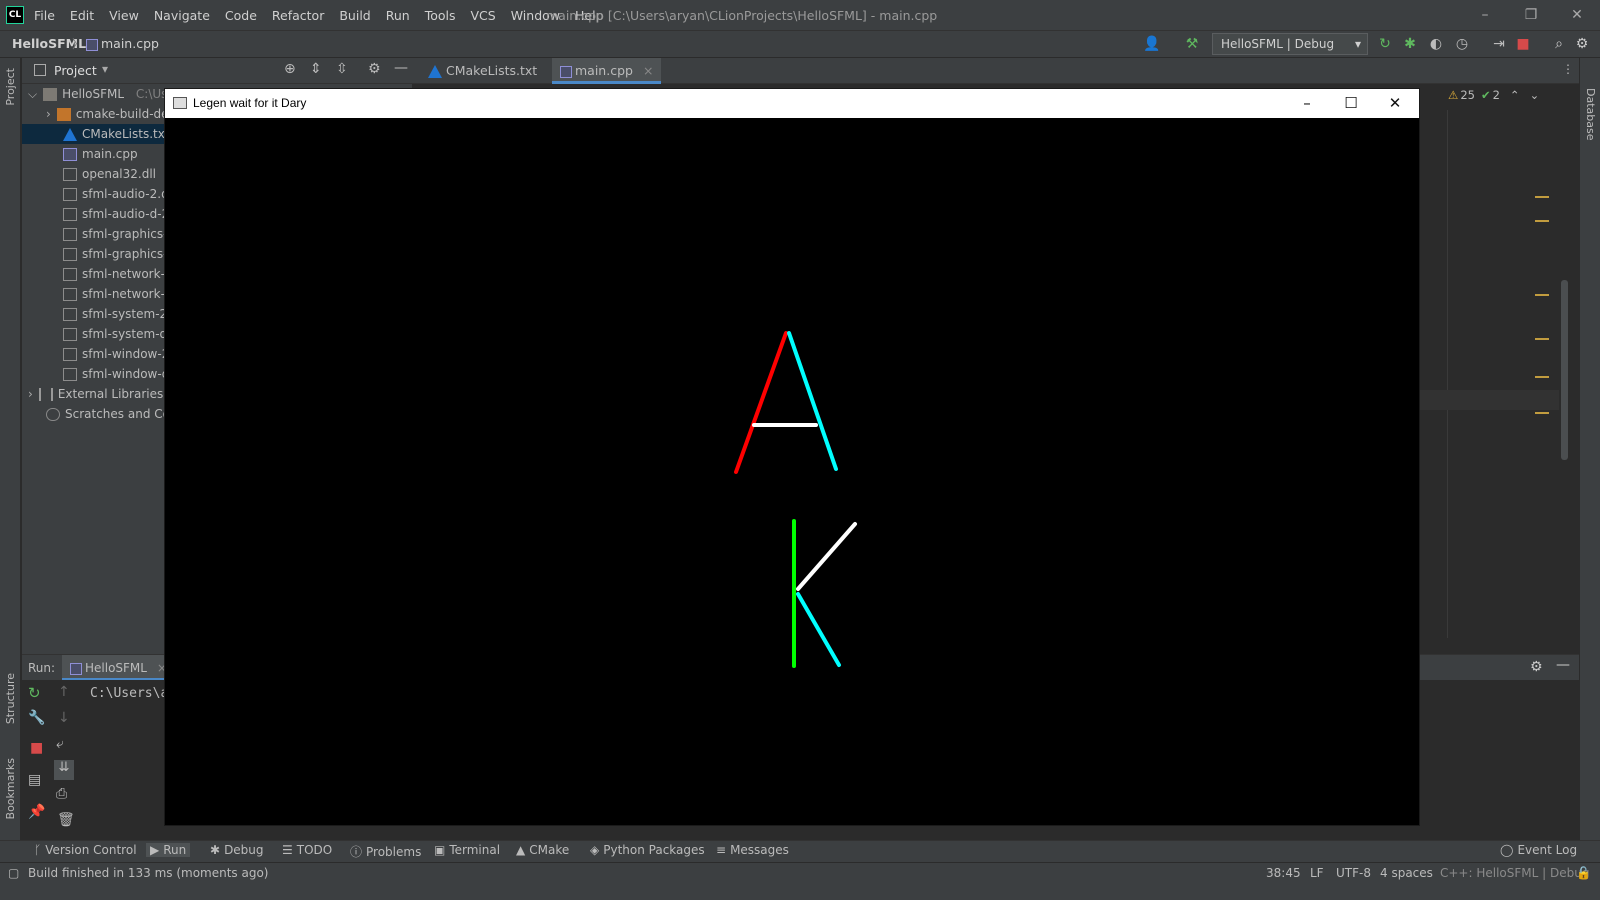 The height and width of the screenshot is (900, 1600). What do you see at coordinates (60, 744) in the screenshot?
I see `soft-wrap-icon: ⤶` at bounding box center [60, 744].